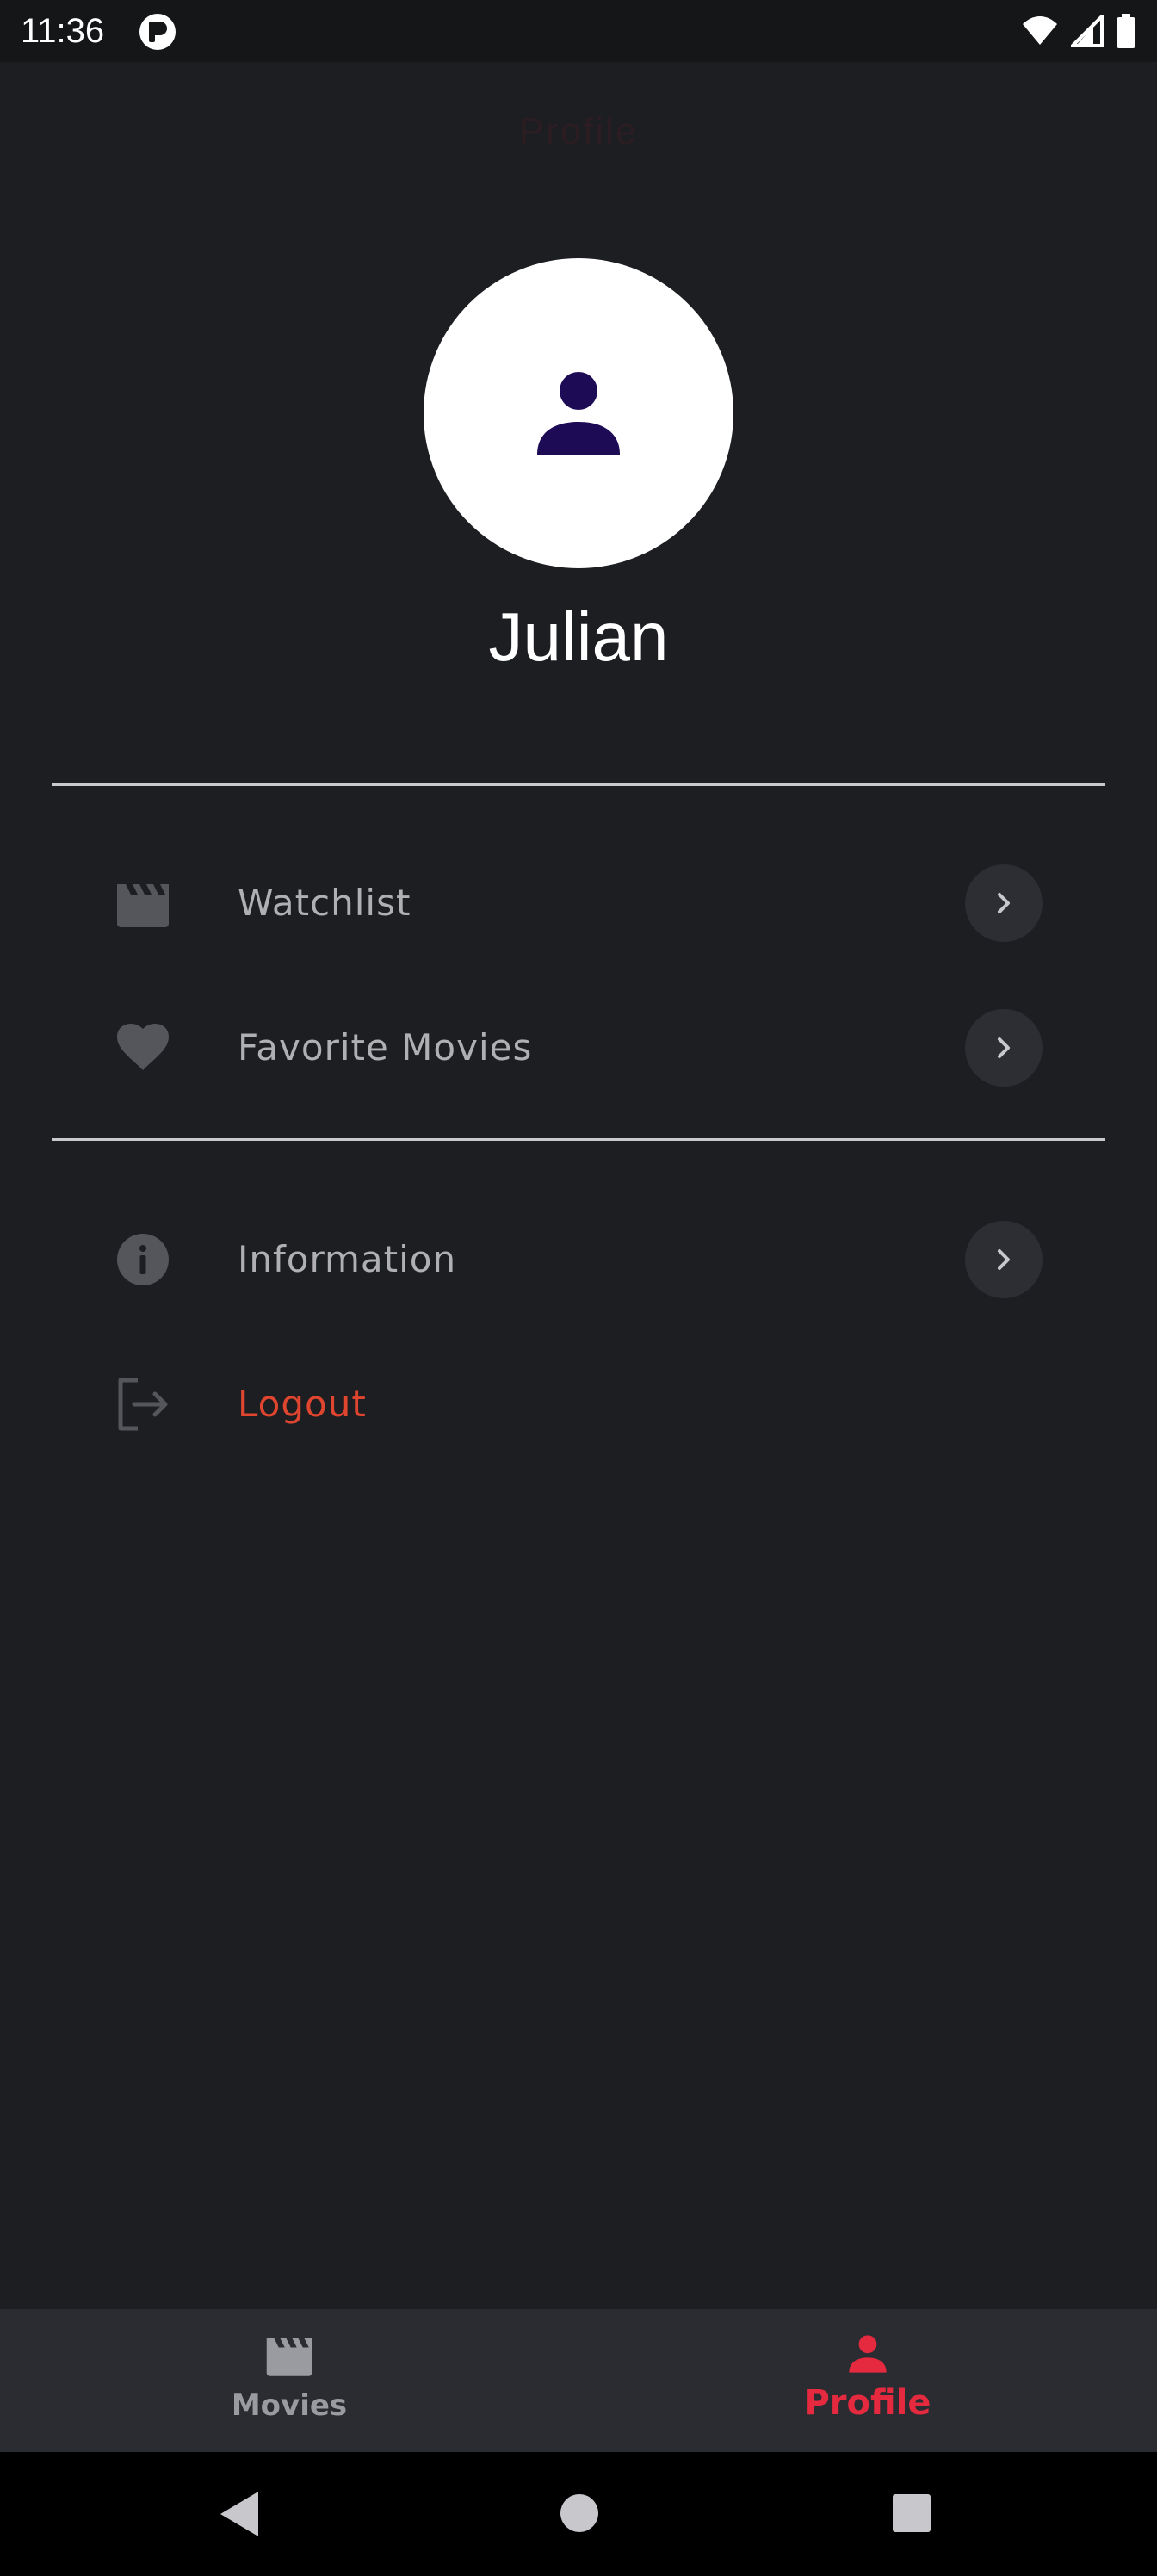 The image size is (1157, 2576). I want to click on page-title: Profile, so click(579, 131).